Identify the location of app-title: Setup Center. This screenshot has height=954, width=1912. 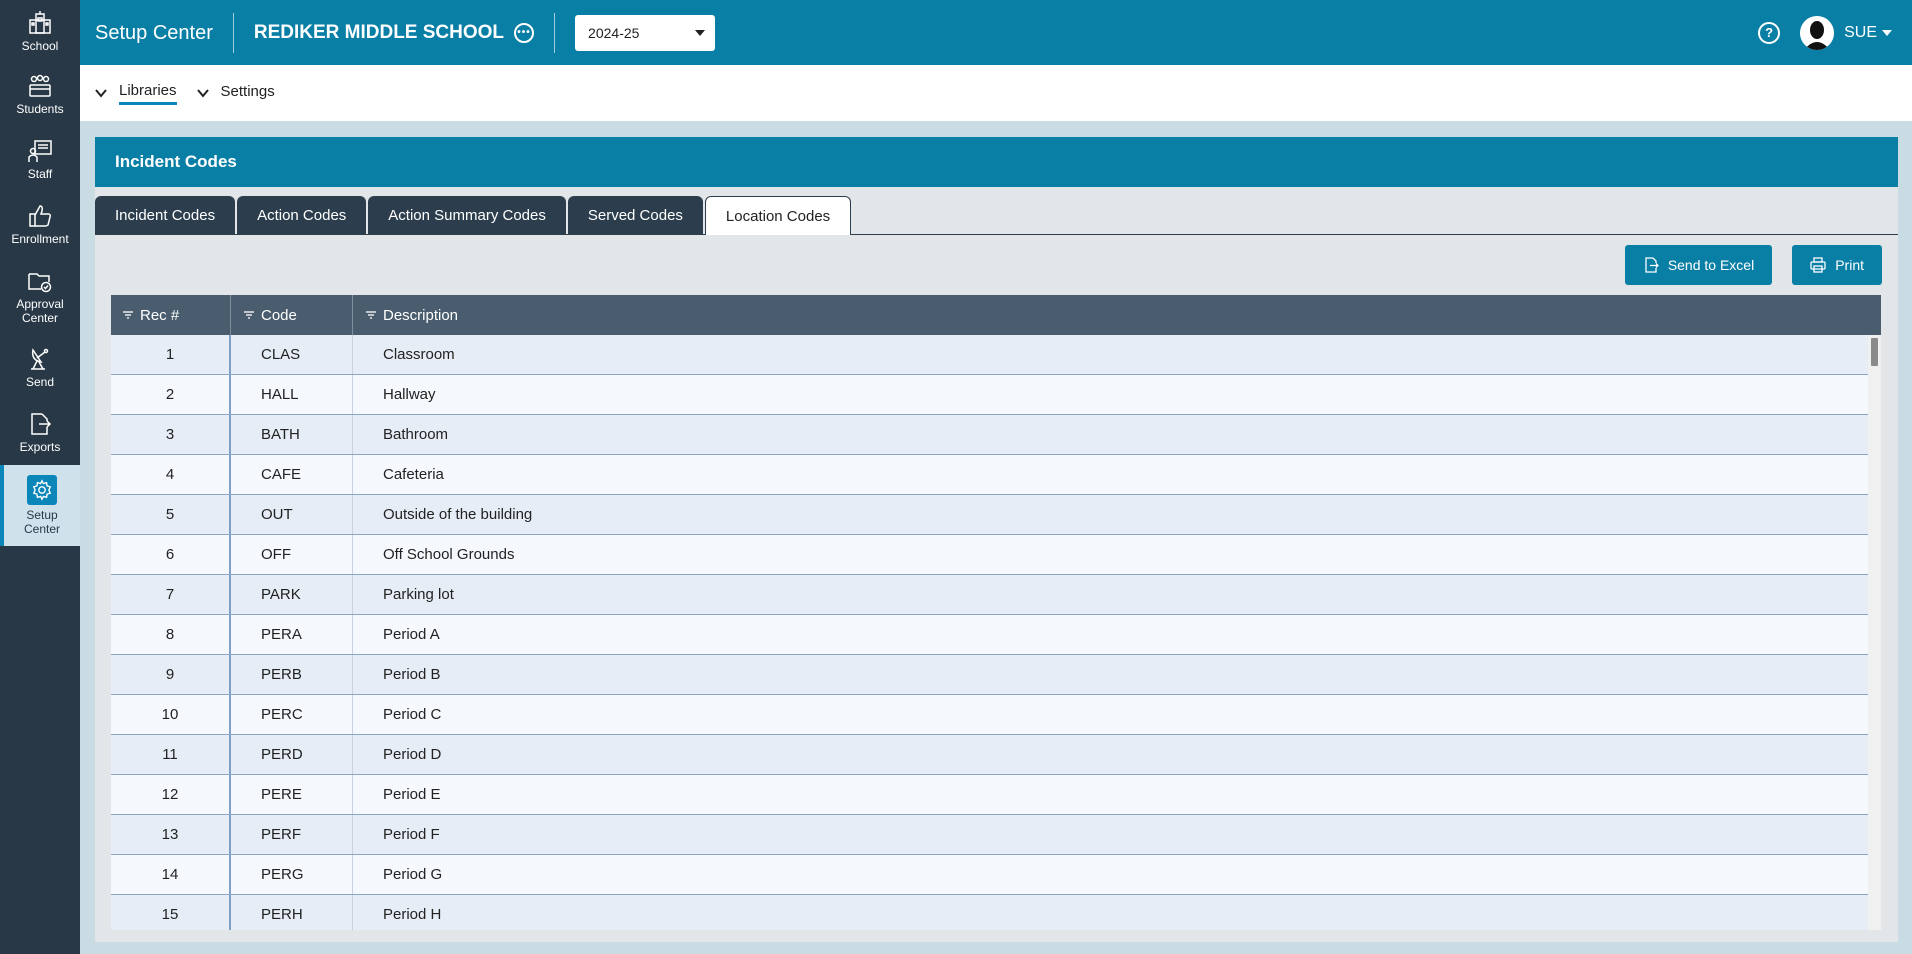
(157, 32).